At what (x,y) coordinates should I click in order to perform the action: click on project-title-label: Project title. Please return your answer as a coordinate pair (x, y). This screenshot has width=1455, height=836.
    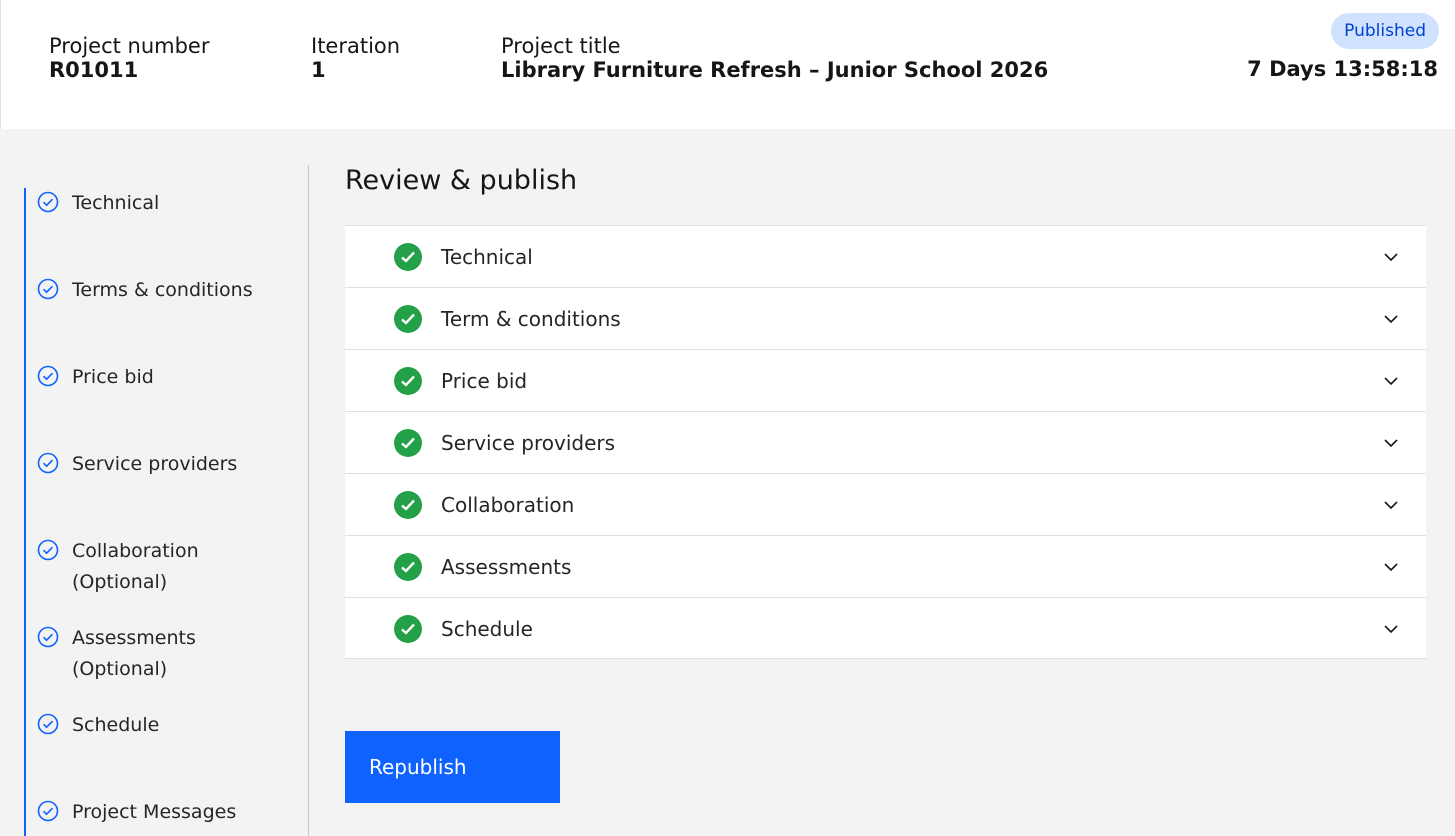
    Looking at the image, I should click on (561, 46).